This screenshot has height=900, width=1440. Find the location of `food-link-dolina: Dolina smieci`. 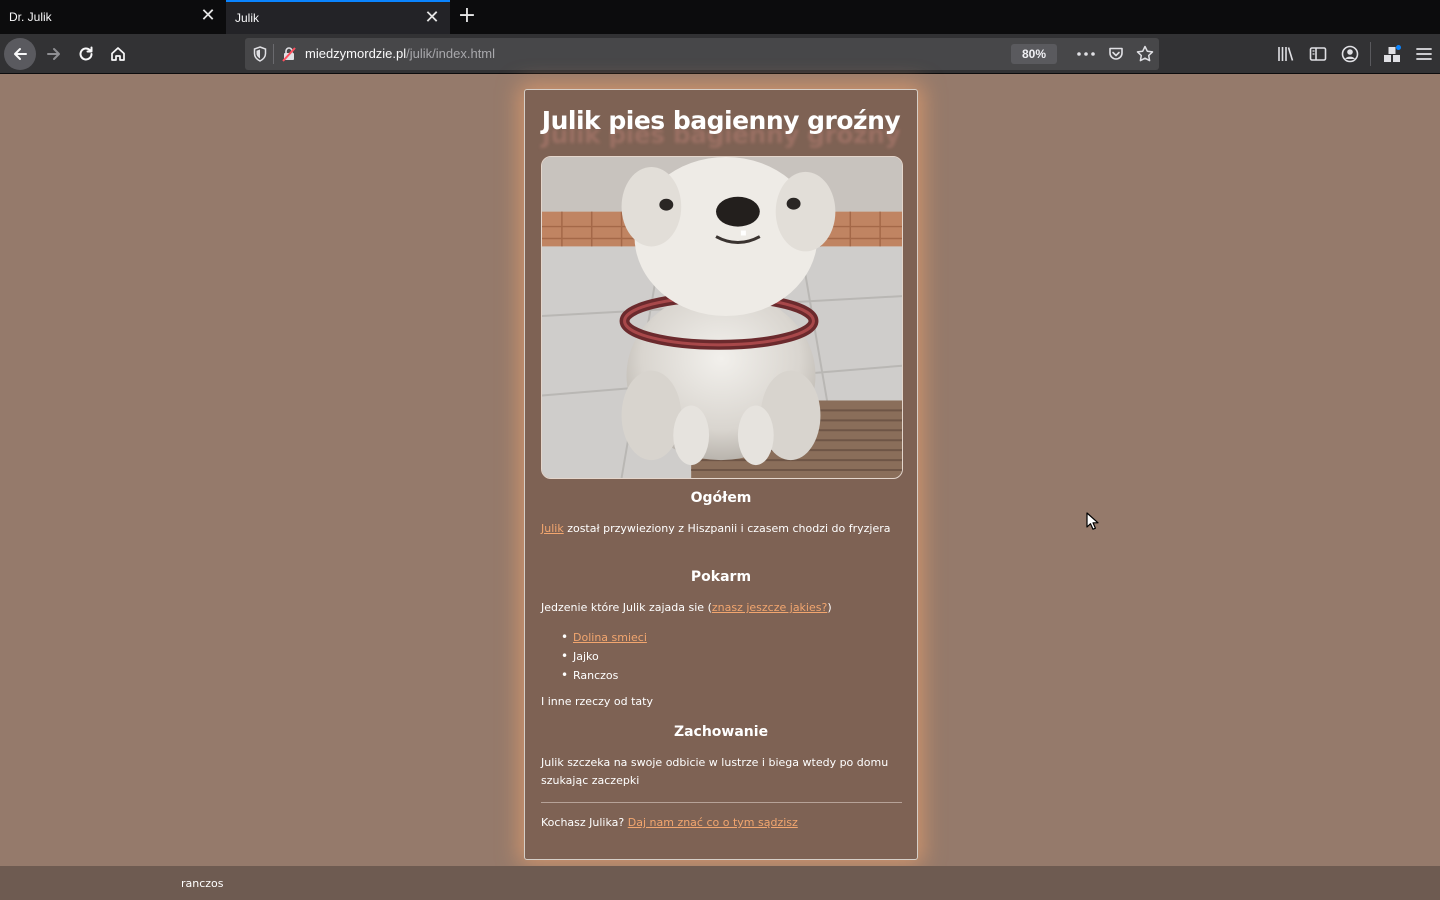

food-link-dolina: Dolina smieci is located at coordinates (610, 637).